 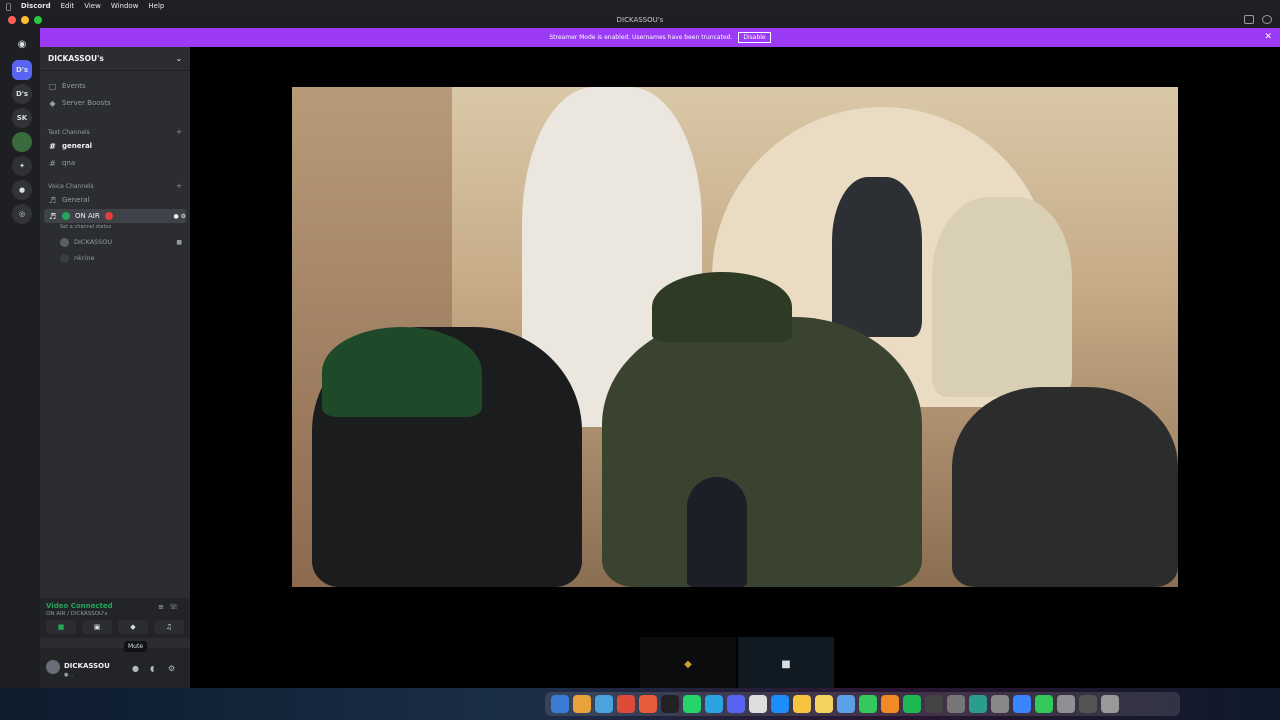 What do you see at coordinates (22, 214) in the screenshot?
I see `explore-icon: ◎` at bounding box center [22, 214].